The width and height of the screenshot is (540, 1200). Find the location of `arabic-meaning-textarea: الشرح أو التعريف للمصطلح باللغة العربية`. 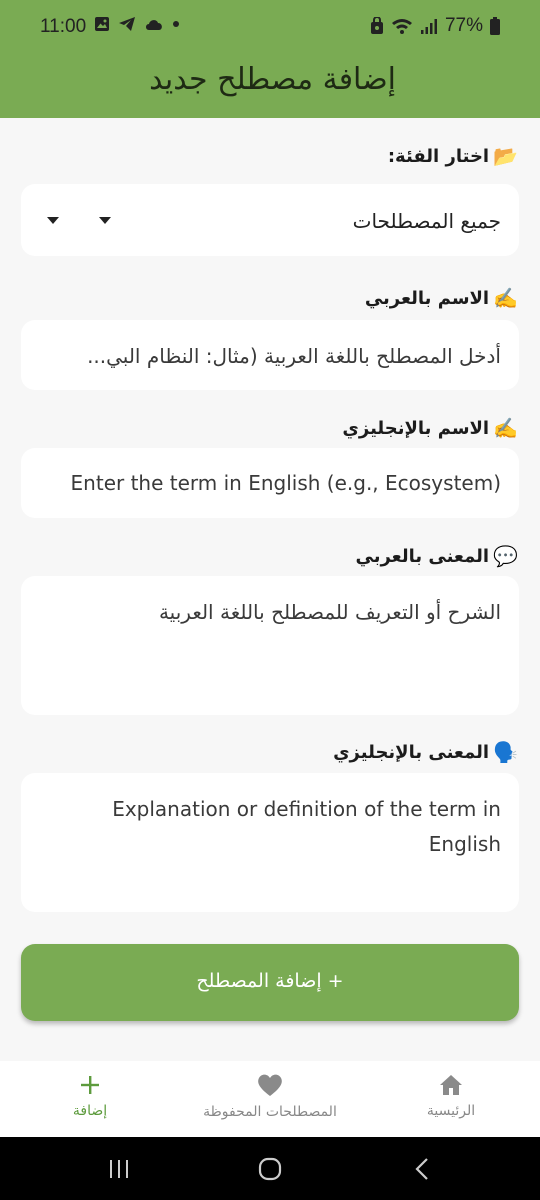

arabic-meaning-textarea: الشرح أو التعريف للمصطلح باللغة العربية is located at coordinates (270, 645).